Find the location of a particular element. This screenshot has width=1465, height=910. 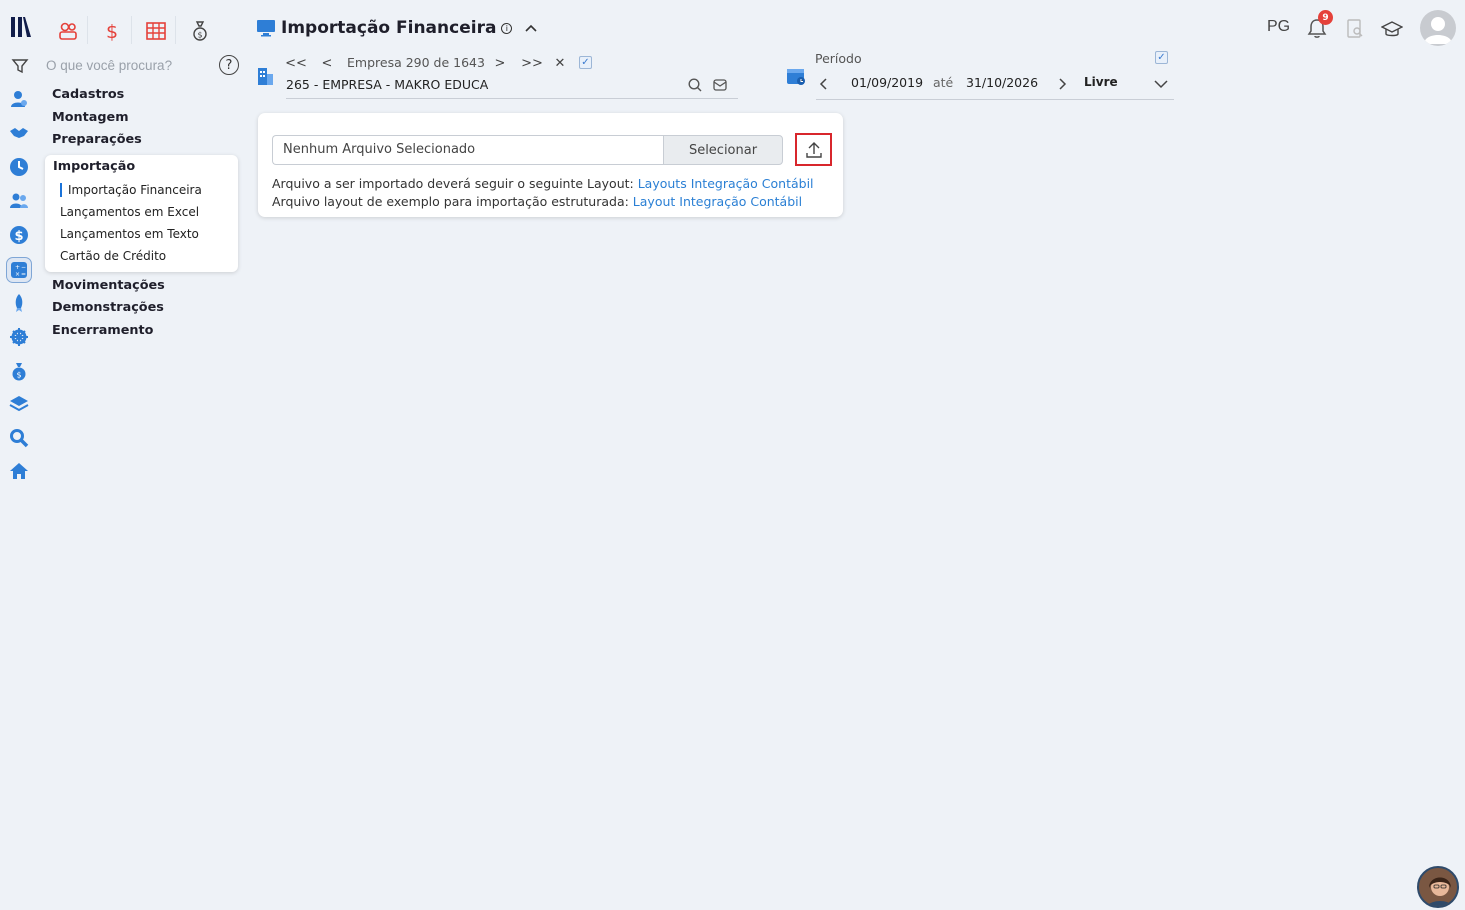

page-header: Importação Financeira i is located at coordinates (397, 28).